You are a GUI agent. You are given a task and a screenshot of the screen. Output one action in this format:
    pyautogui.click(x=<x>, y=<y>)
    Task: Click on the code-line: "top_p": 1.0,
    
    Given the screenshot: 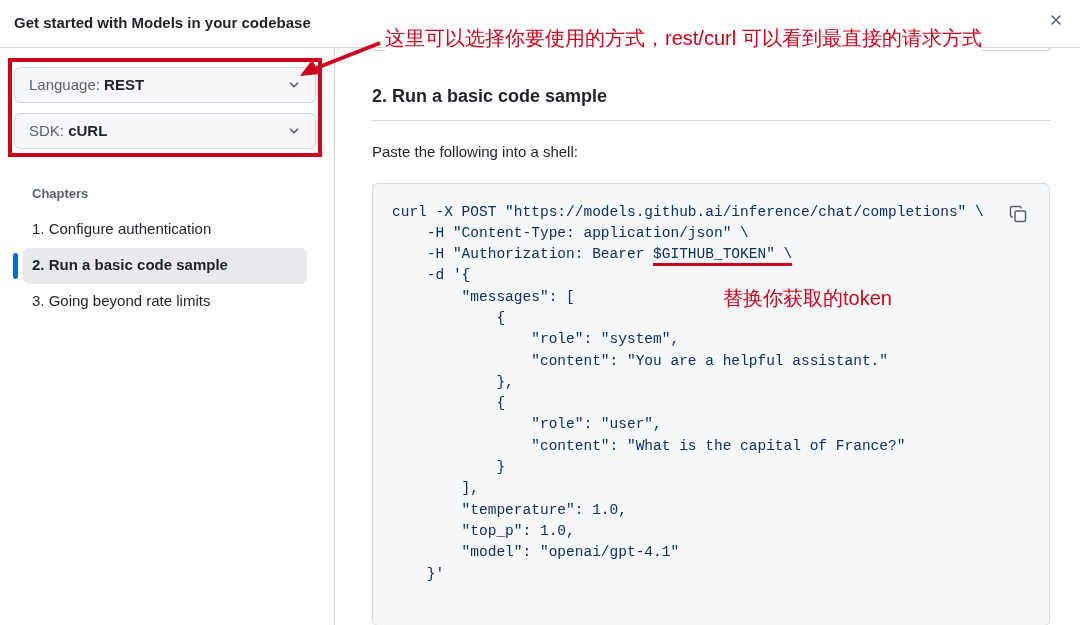 What is the action you would take?
    pyautogui.click(x=517, y=530)
    